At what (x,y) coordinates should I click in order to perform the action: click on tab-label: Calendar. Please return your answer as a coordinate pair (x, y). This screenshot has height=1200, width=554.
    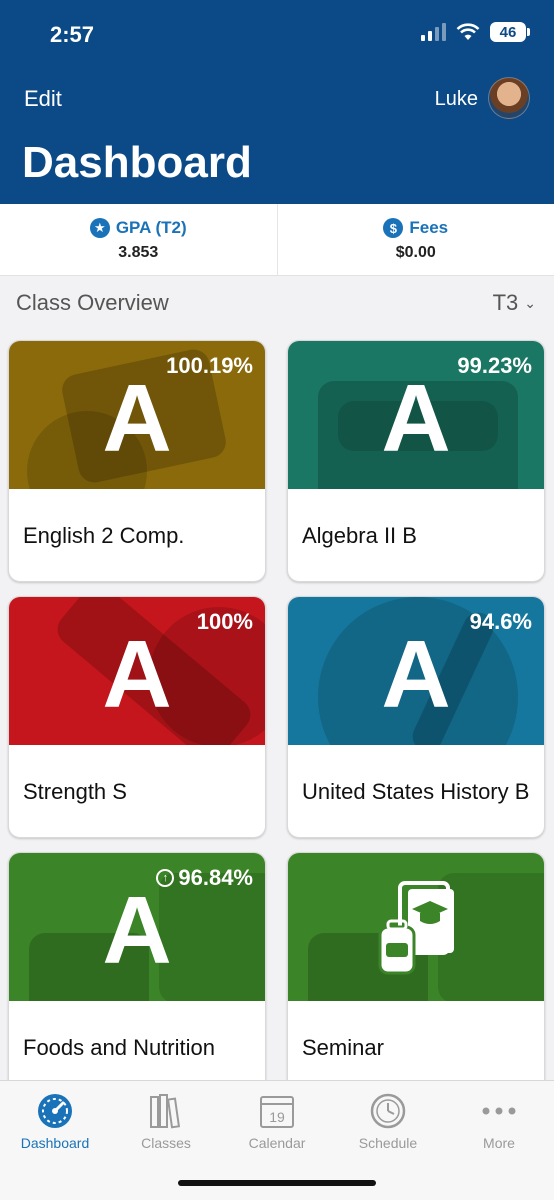
    Looking at the image, I should click on (277, 1143).